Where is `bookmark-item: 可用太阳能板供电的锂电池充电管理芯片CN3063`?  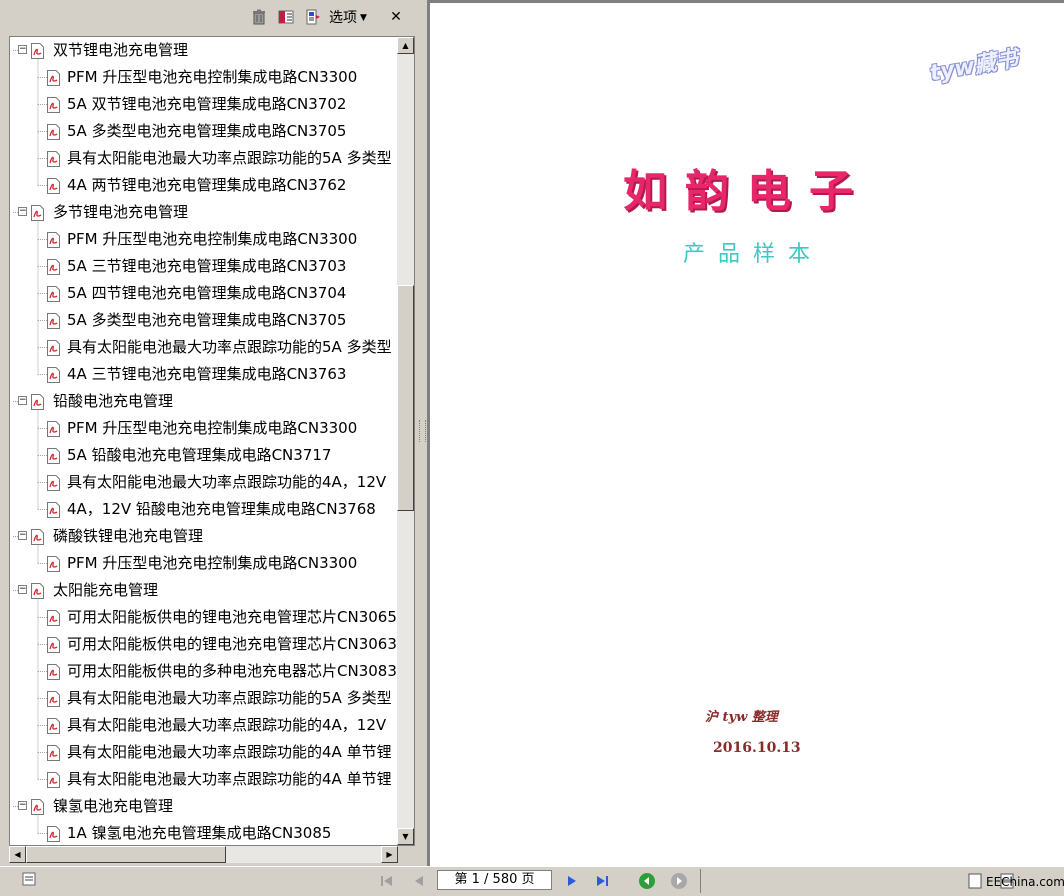 bookmark-item: 可用太阳能板供电的锂电池充电管理芯片CN3063 is located at coordinates (203, 644).